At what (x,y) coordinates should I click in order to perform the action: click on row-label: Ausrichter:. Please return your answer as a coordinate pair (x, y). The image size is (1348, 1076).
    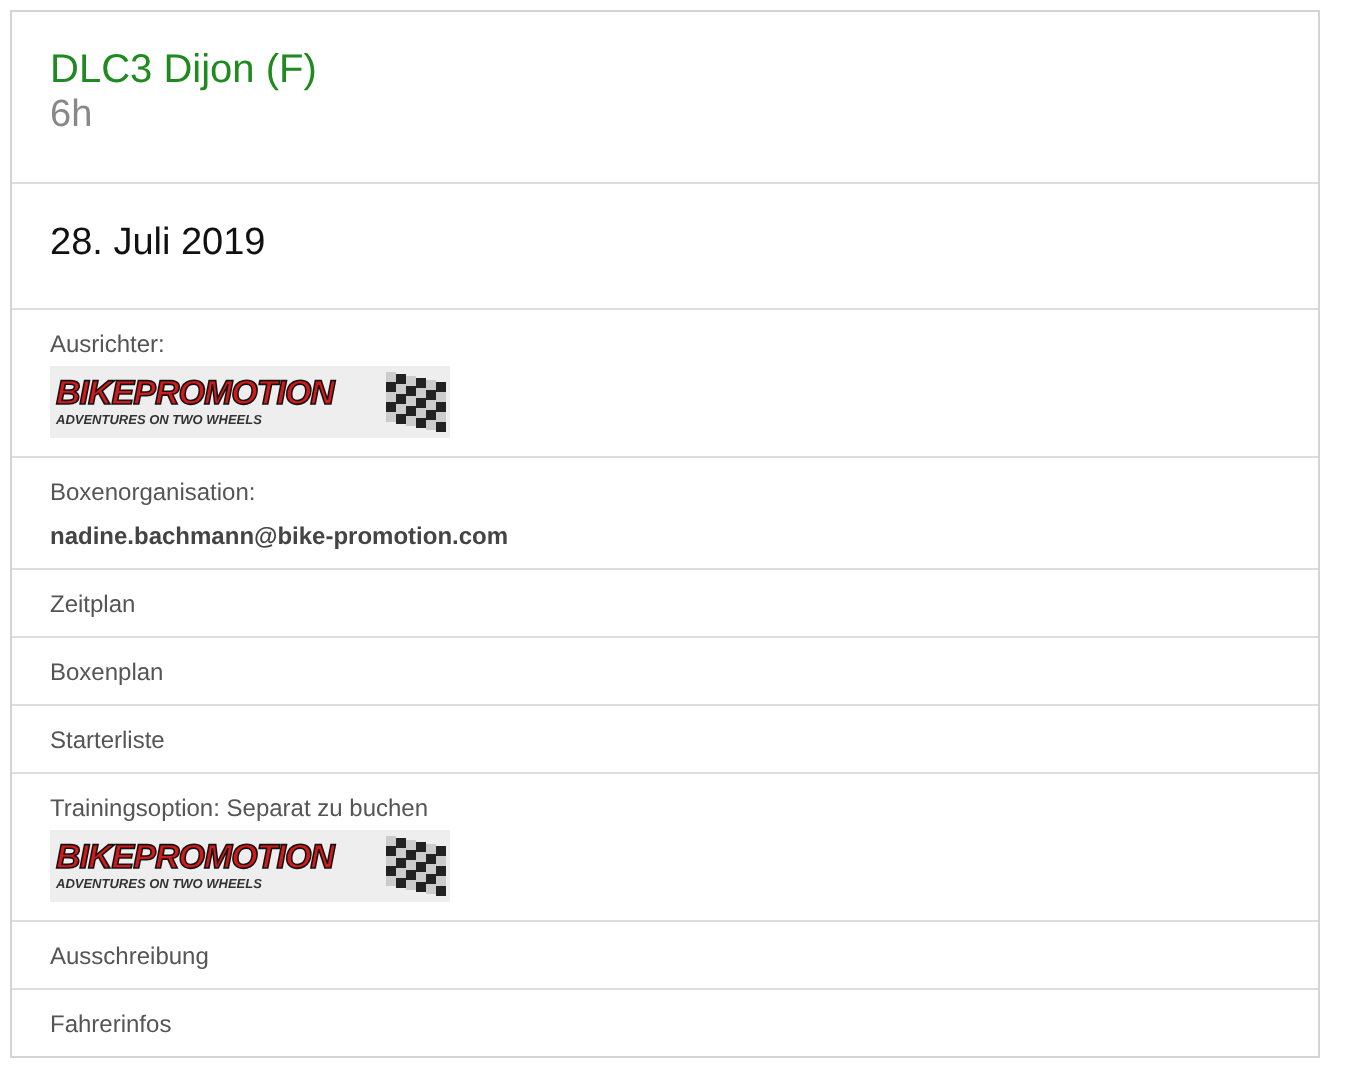
    Looking at the image, I should click on (107, 344).